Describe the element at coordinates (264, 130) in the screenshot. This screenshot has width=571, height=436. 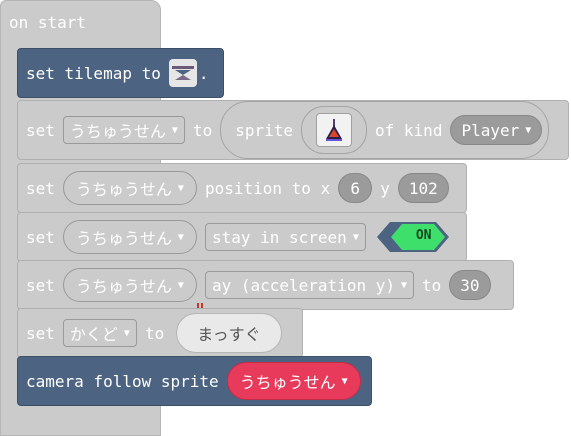
I see `sprite-label: sprite` at that location.